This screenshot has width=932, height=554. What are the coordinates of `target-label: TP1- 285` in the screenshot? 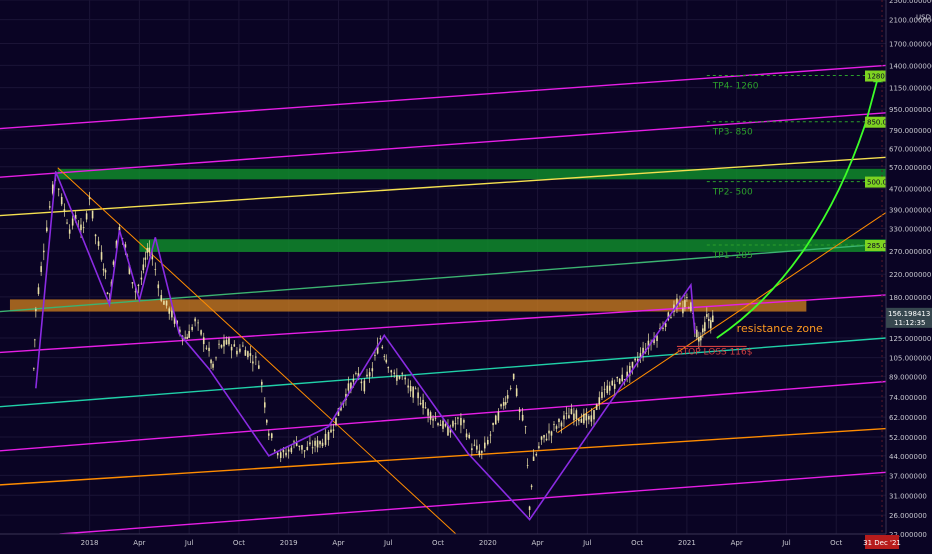 It's located at (732, 256).